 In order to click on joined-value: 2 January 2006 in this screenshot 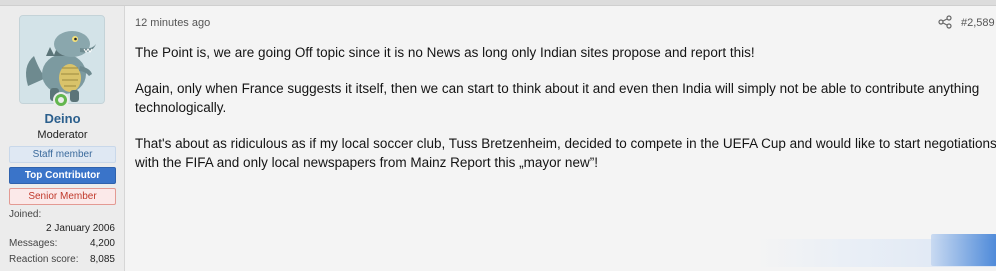, I will do `click(80, 228)`.